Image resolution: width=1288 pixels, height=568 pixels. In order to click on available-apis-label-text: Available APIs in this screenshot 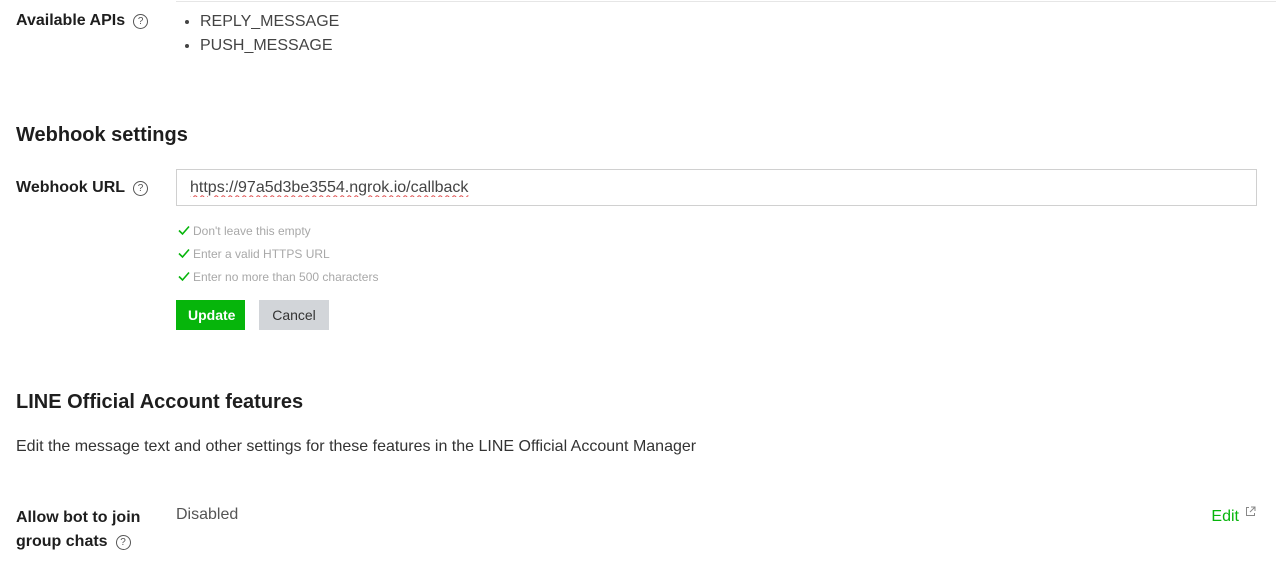, I will do `click(71, 20)`.